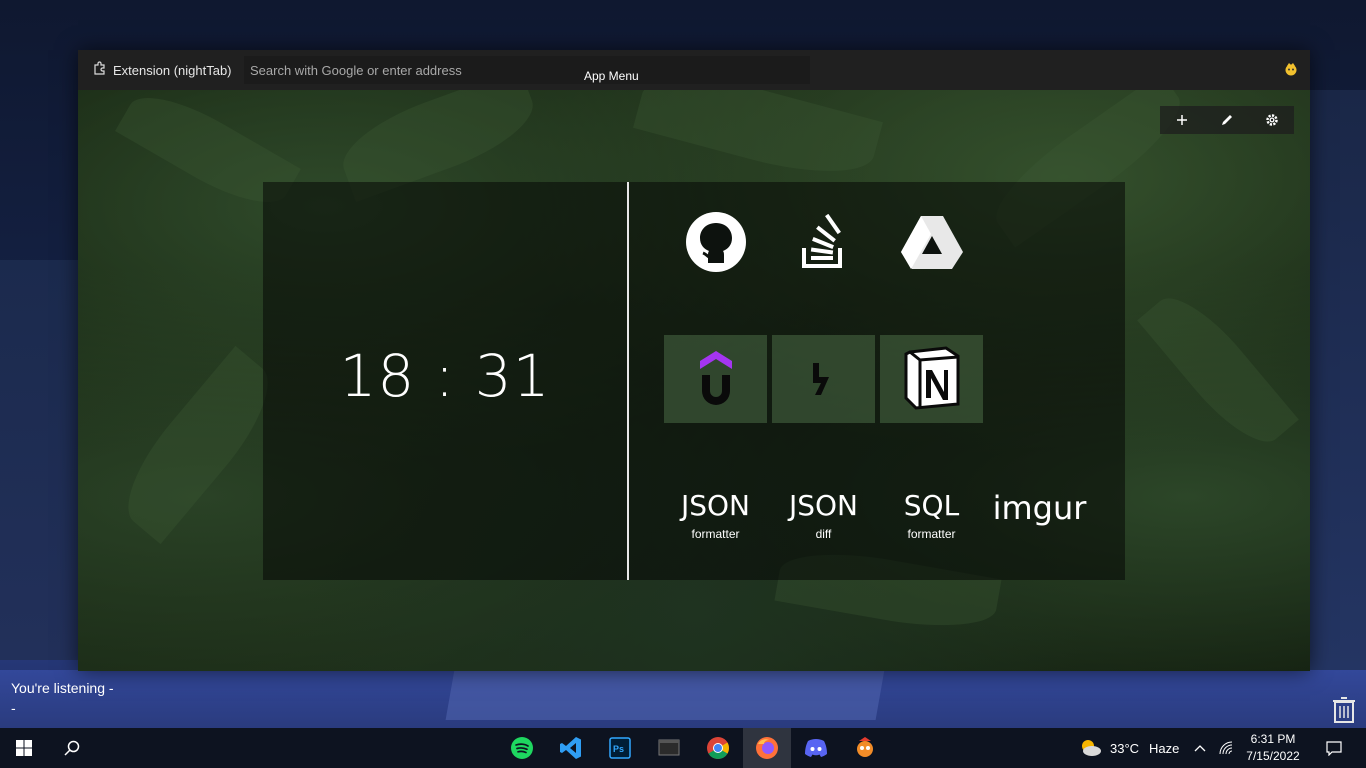 Image resolution: width=1366 pixels, height=768 pixels. Describe the element at coordinates (1273, 748) in the screenshot. I see `taskbar-clock: 6:31 PM 7/15/2022` at that location.